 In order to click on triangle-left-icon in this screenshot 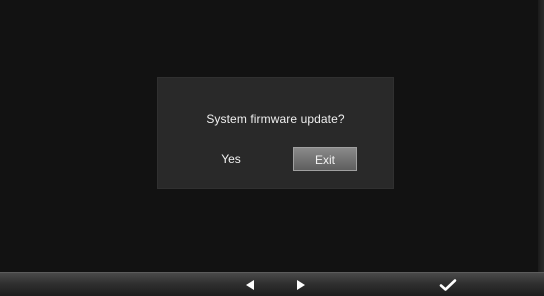, I will do `click(250, 284)`.